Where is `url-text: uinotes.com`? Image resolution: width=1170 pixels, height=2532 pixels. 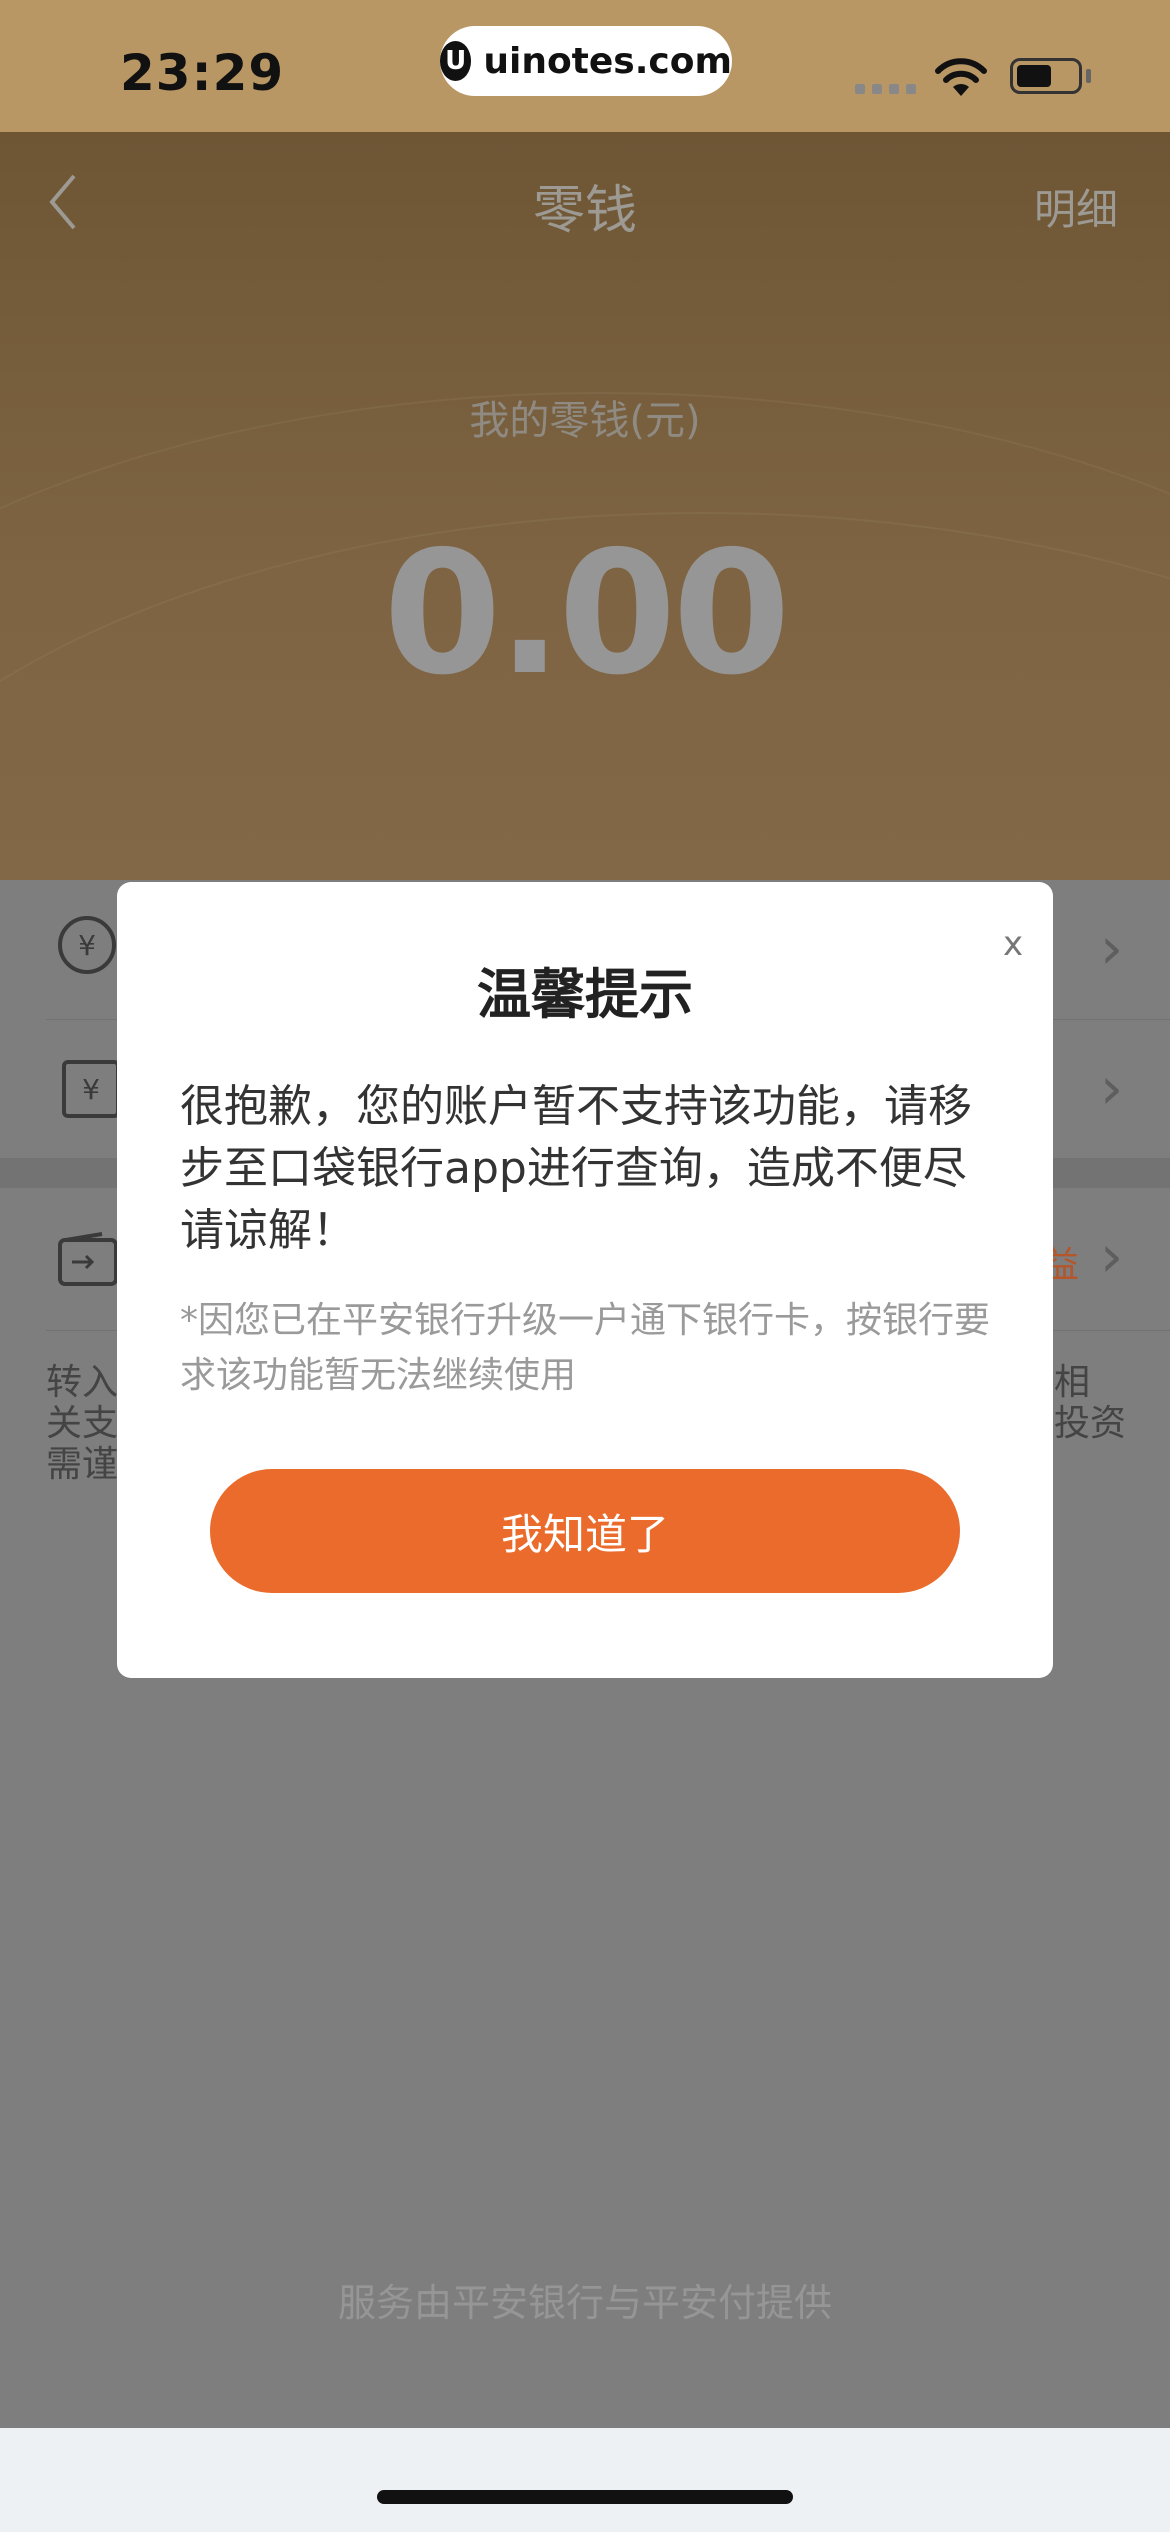
url-text: uinotes.com is located at coordinates (607, 61).